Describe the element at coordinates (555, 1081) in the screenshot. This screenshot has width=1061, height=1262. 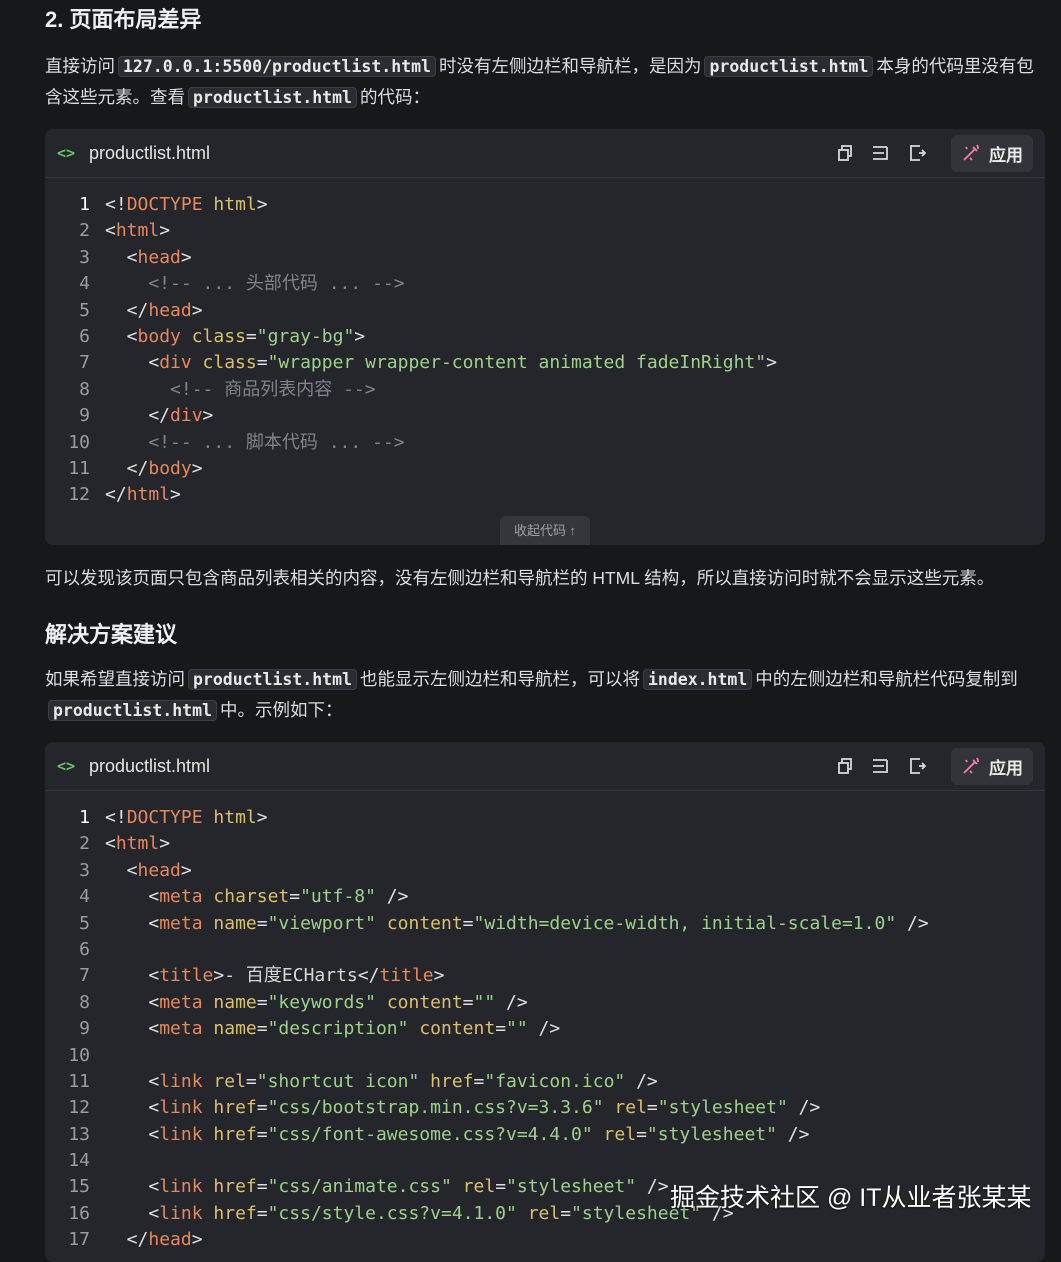
I see `code-token: "favicon.ico"` at that location.